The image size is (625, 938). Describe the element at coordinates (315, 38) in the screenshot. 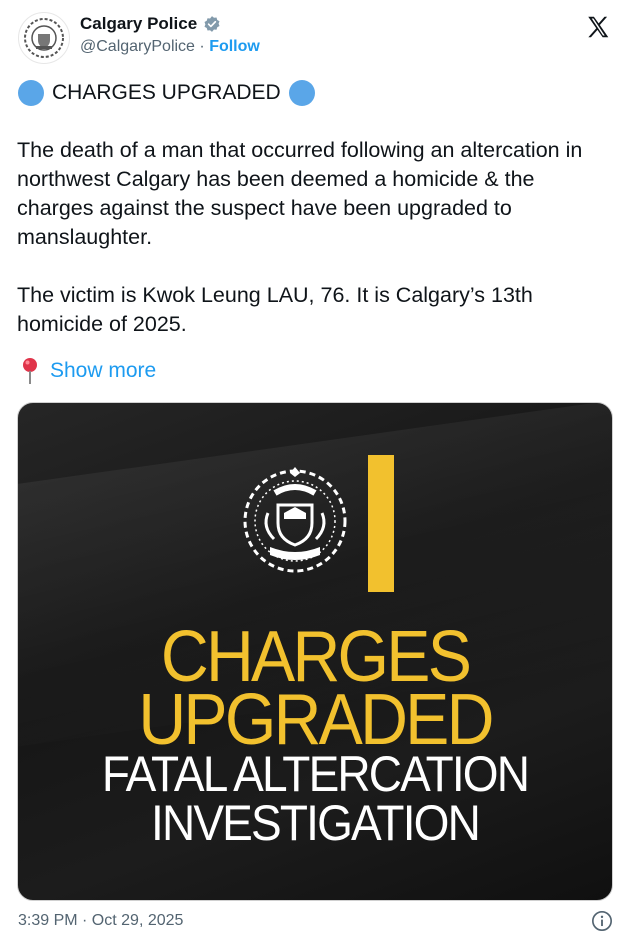

I see `post-header: Calgary Police @CalgaryPolice · Follow` at that location.